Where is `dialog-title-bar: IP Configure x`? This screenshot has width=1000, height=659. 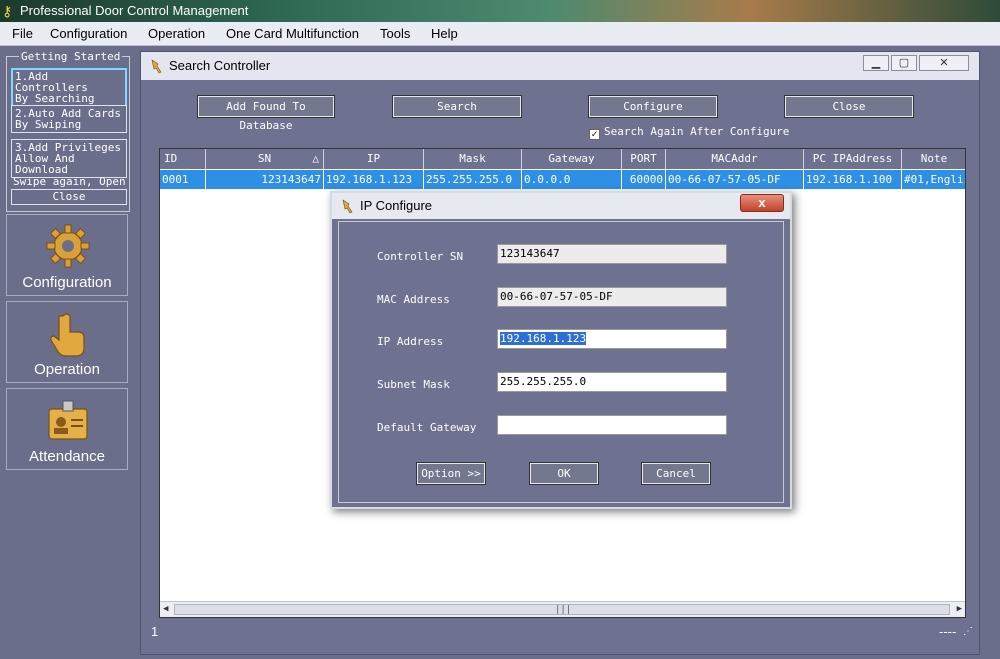 dialog-title-bar: IP Configure x is located at coordinates (561, 206).